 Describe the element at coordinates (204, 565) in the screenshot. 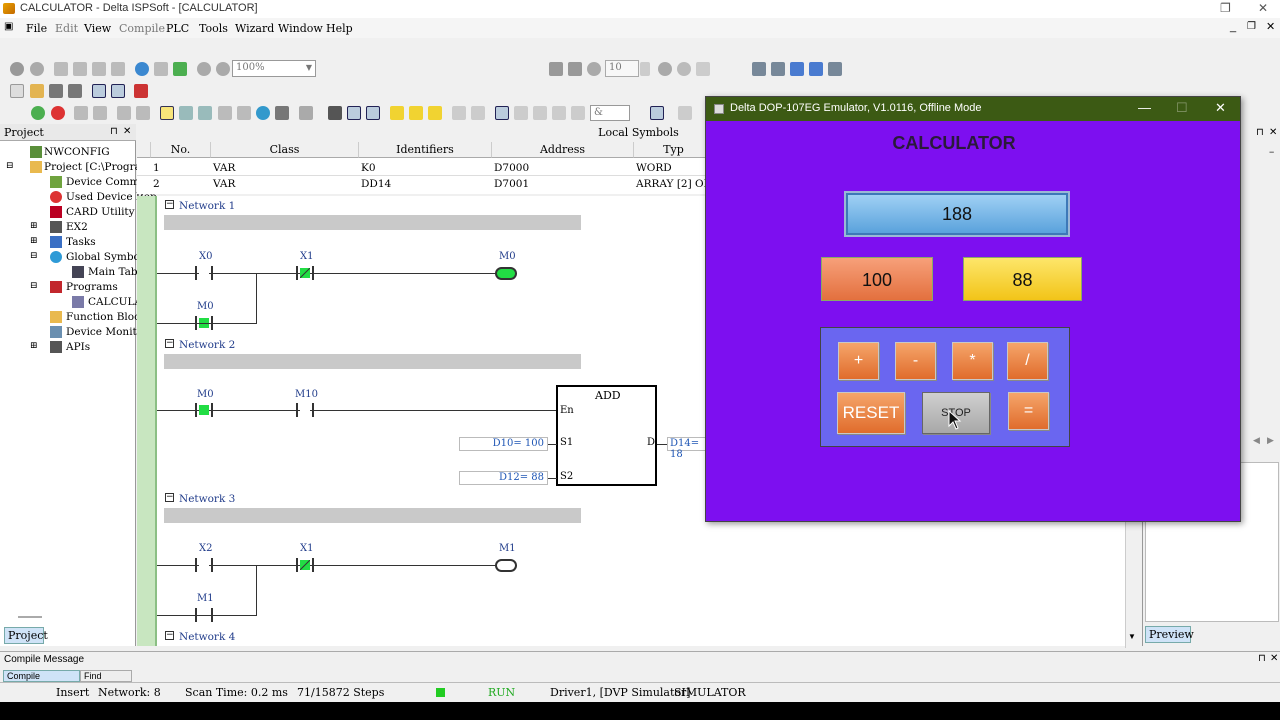

I see `contact-x2` at that location.